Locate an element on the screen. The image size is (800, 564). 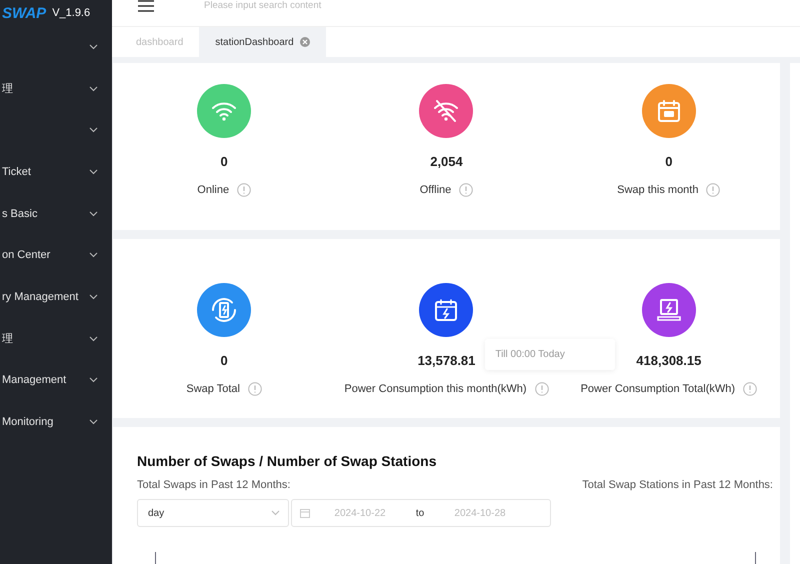
stat-label: Swap this month is located at coordinates (657, 190).